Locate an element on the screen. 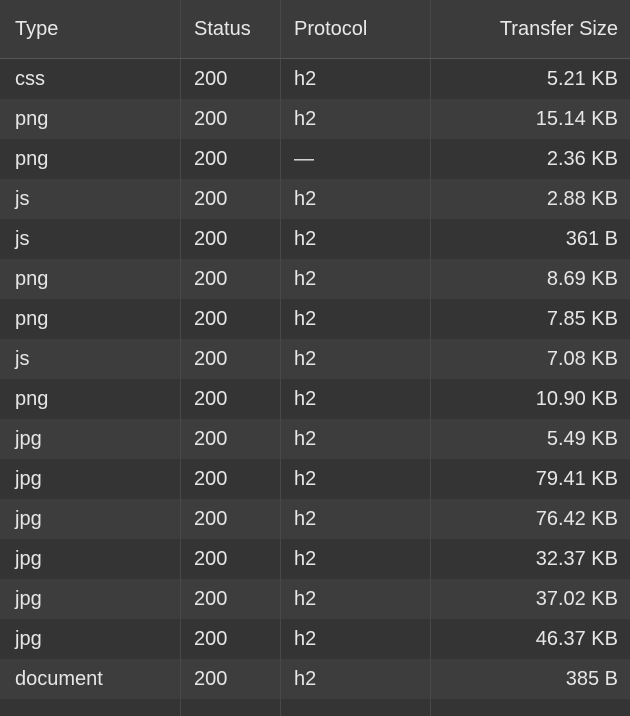 This screenshot has height=716, width=630. table-row: jpg 200 h2 32.37 KB is located at coordinates (315, 559).